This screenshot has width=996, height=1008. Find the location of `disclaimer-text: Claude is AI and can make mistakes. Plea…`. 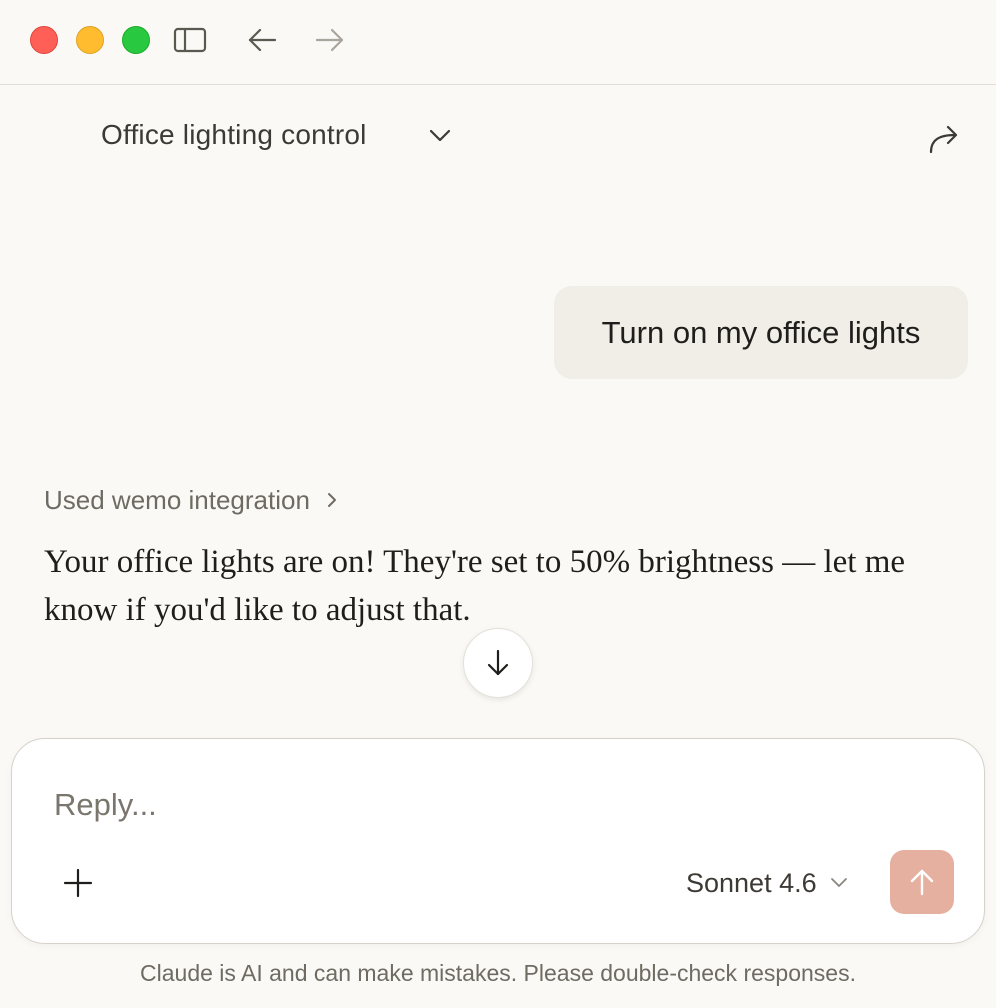

disclaimer-text: Claude is AI and can make mistakes. Plea… is located at coordinates (498, 973).